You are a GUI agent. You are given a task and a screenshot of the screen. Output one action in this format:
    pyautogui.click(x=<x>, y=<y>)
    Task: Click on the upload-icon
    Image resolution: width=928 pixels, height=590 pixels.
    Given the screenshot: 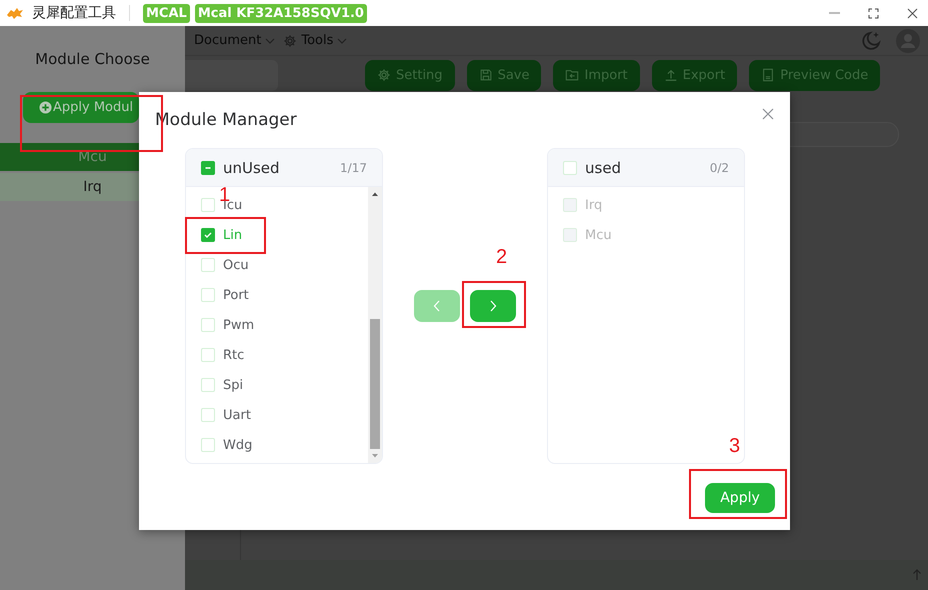 What is the action you would take?
    pyautogui.click(x=671, y=75)
    